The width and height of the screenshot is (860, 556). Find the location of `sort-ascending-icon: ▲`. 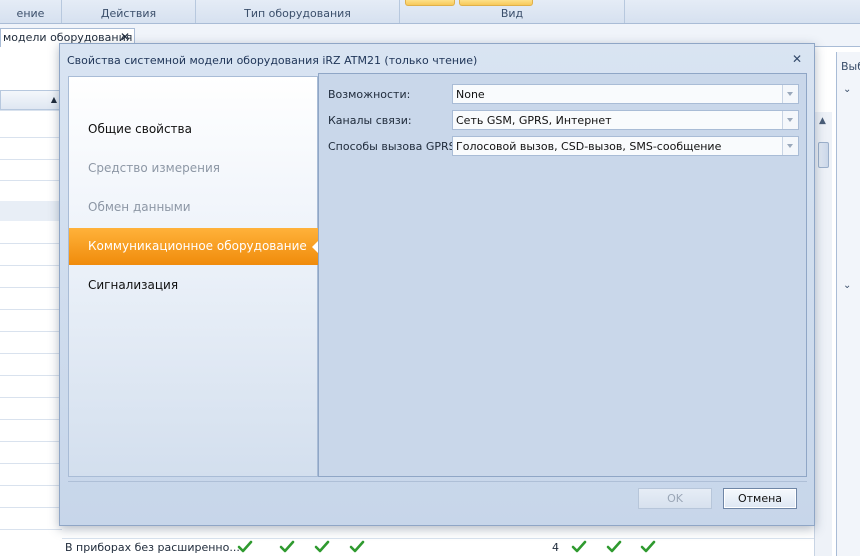

sort-ascending-icon: ▲ is located at coordinates (53, 99).